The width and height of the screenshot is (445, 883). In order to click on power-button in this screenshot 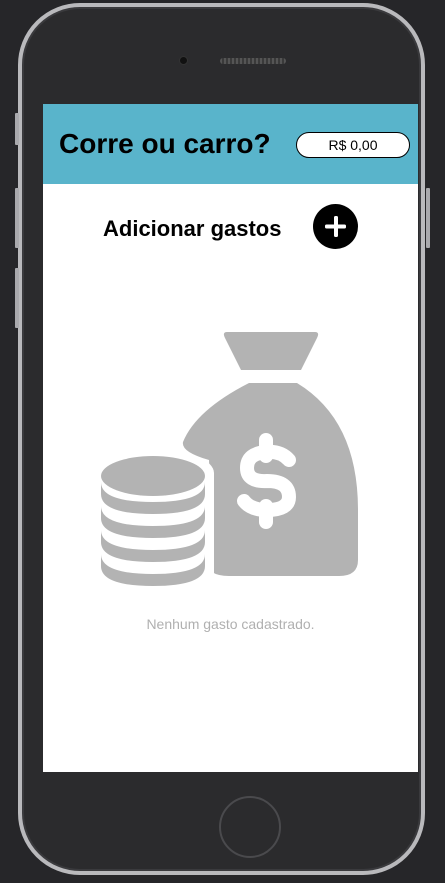, I will do `click(428, 218)`.